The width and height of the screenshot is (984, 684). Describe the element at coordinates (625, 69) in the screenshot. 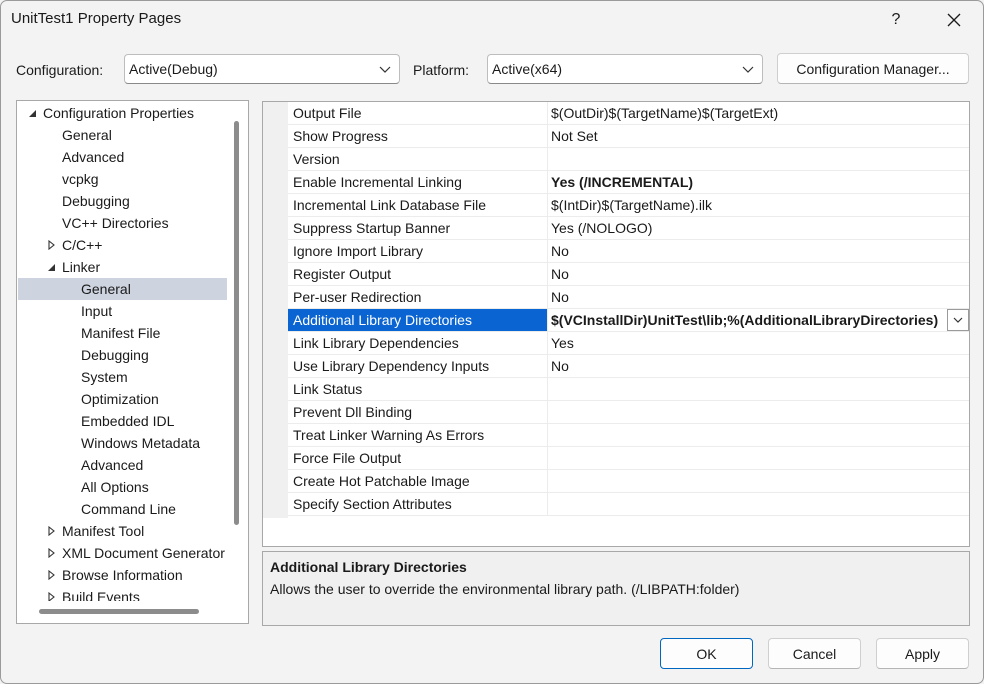

I see `platform-dropdown: Active(x64)` at that location.